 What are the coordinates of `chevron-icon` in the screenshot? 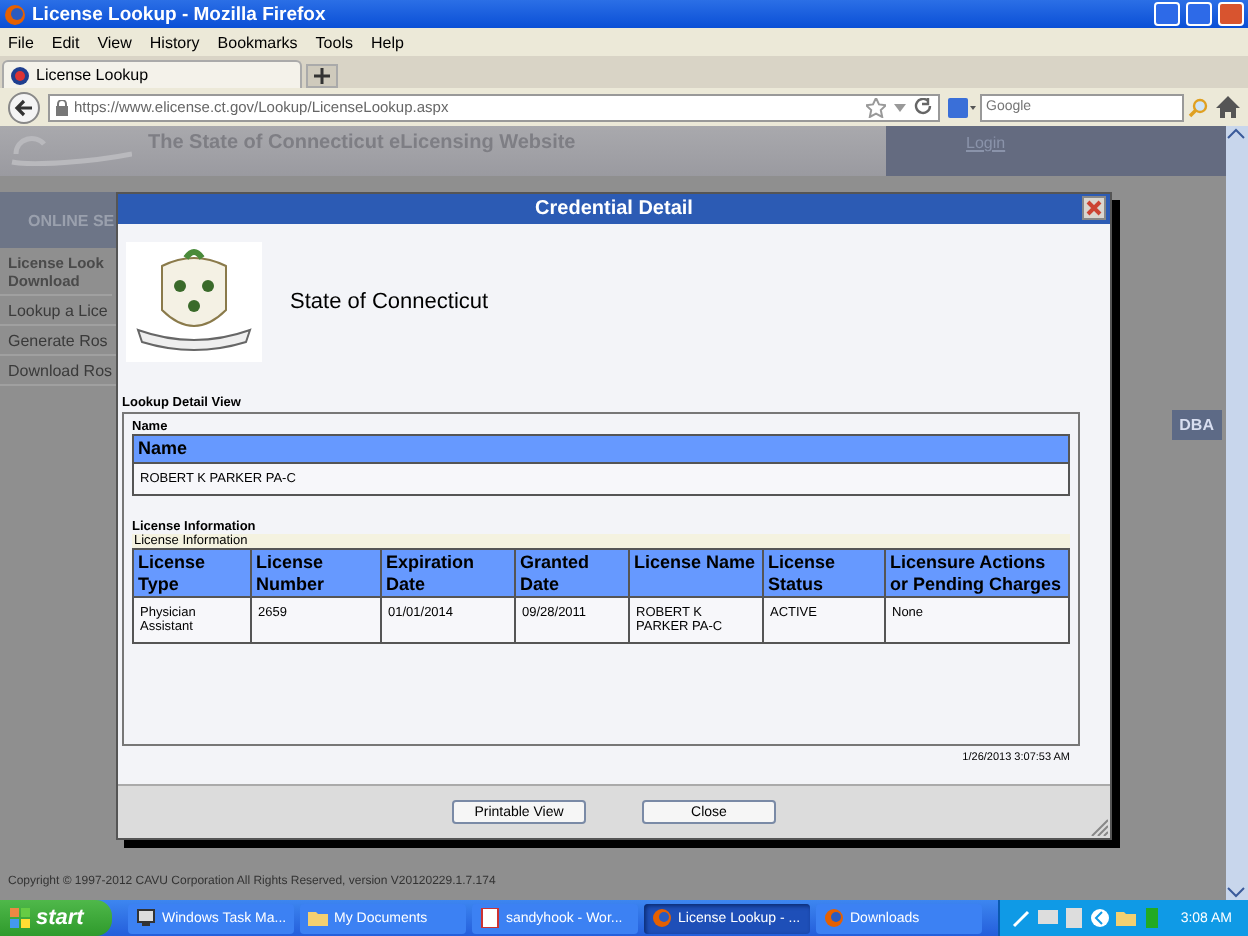 It's located at (1100, 918).